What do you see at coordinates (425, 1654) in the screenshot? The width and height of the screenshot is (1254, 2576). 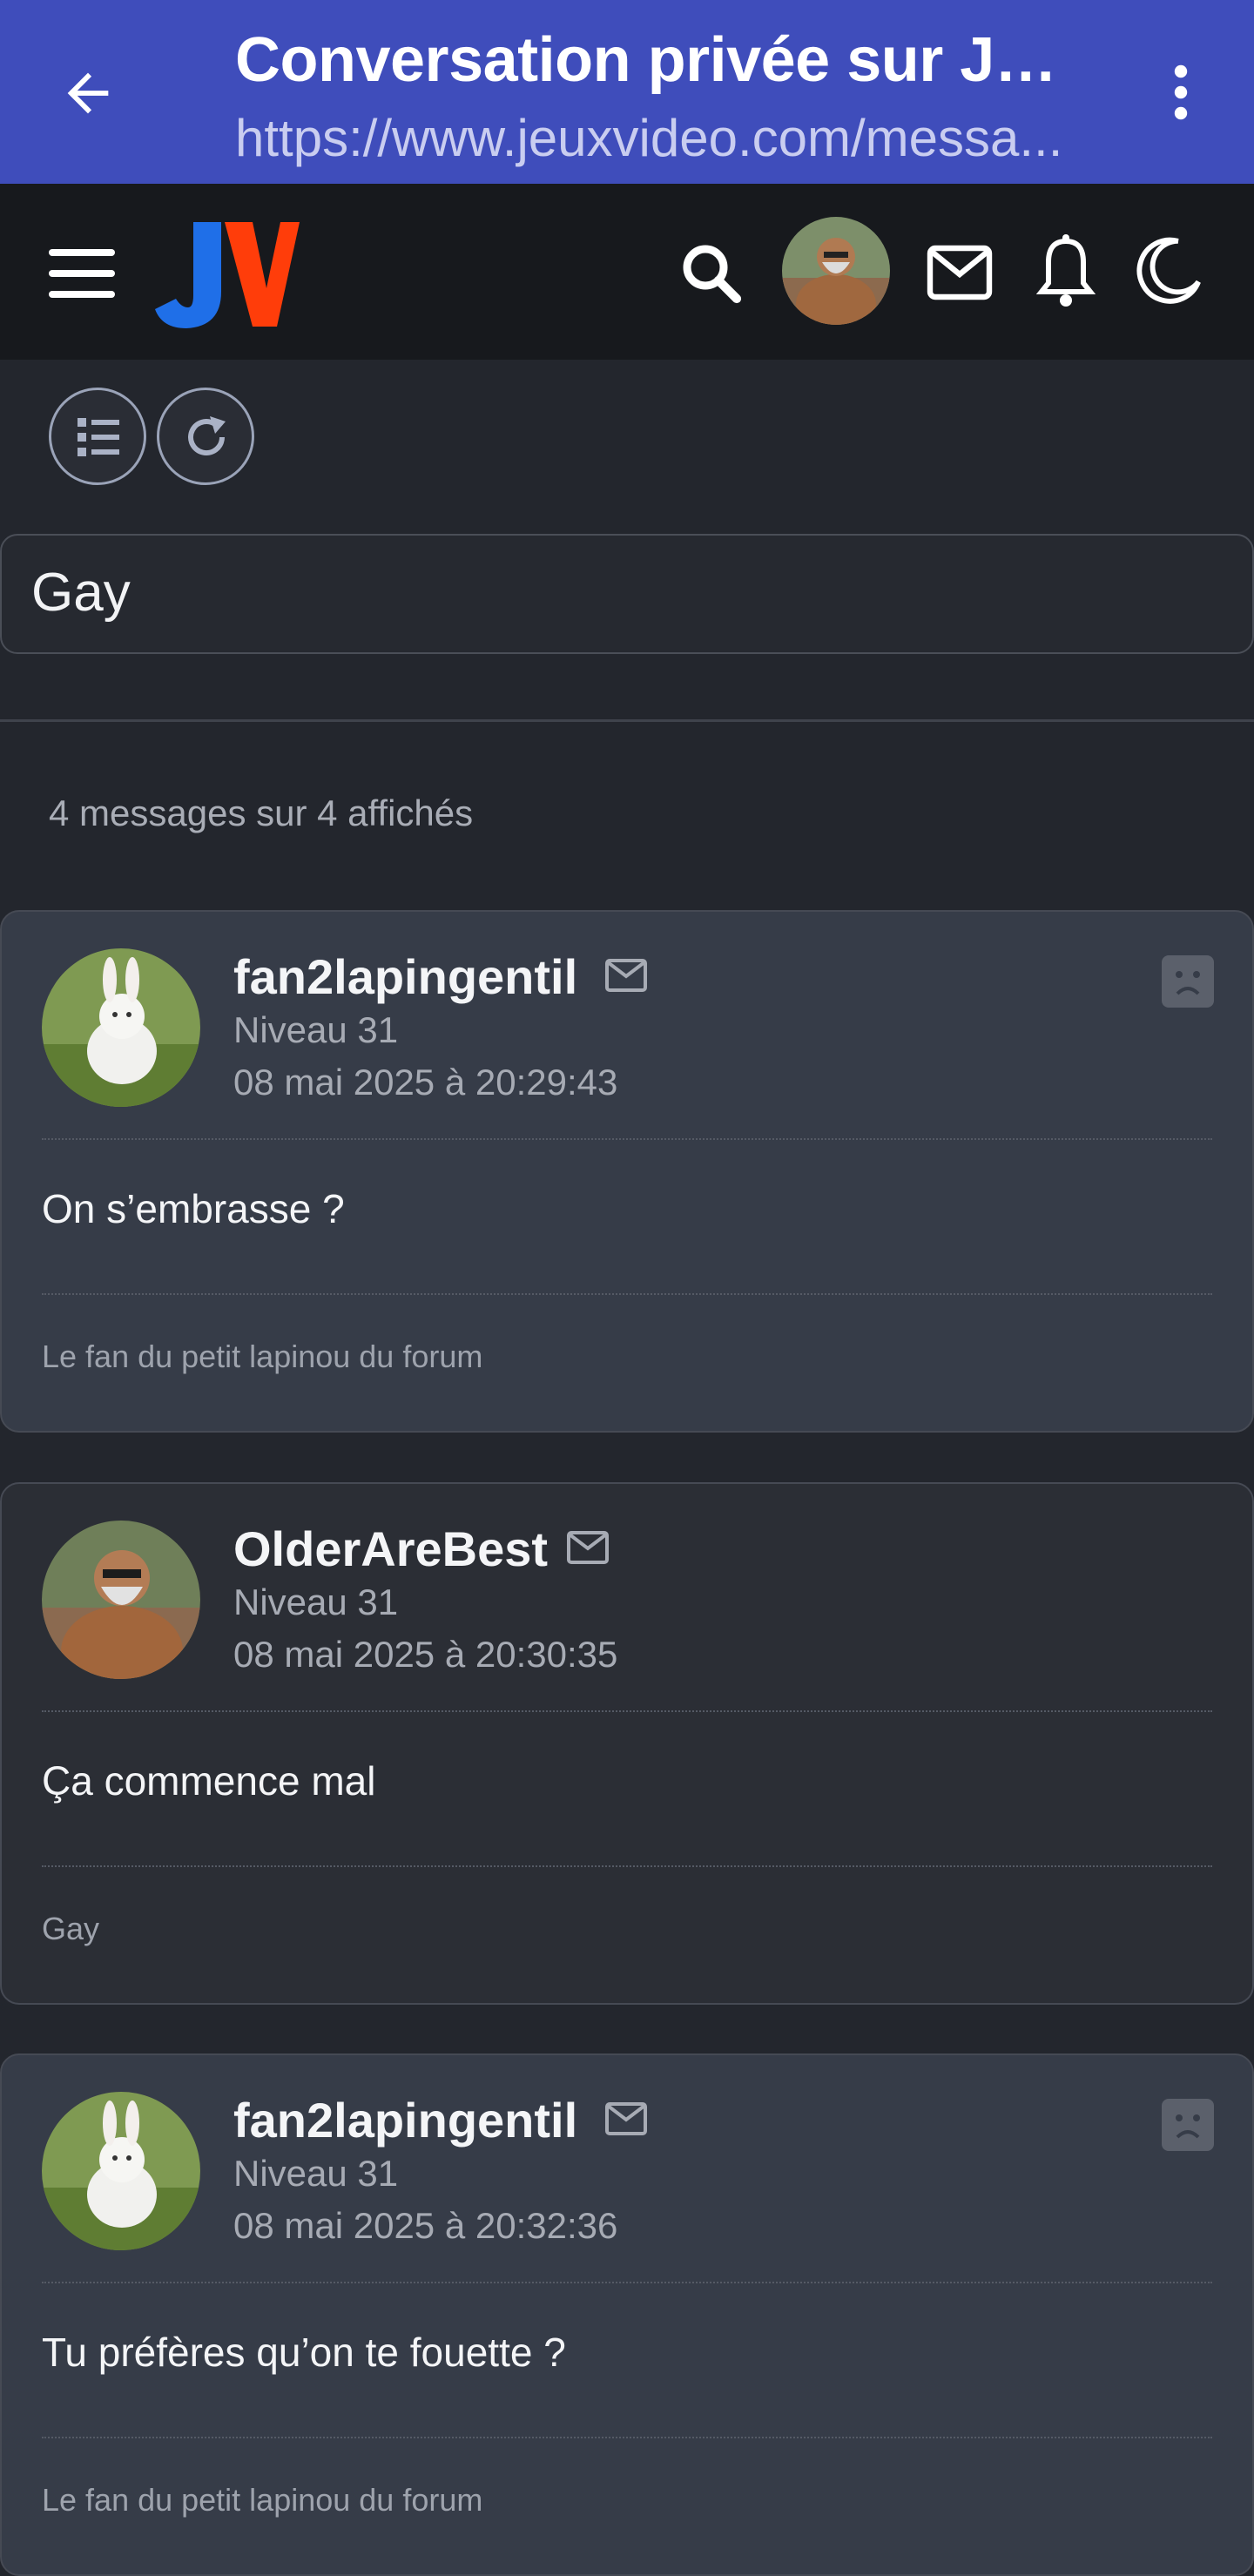 I see `message-date: 08 mai 2025 à 20:30:35` at bounding box center [425, 1654].